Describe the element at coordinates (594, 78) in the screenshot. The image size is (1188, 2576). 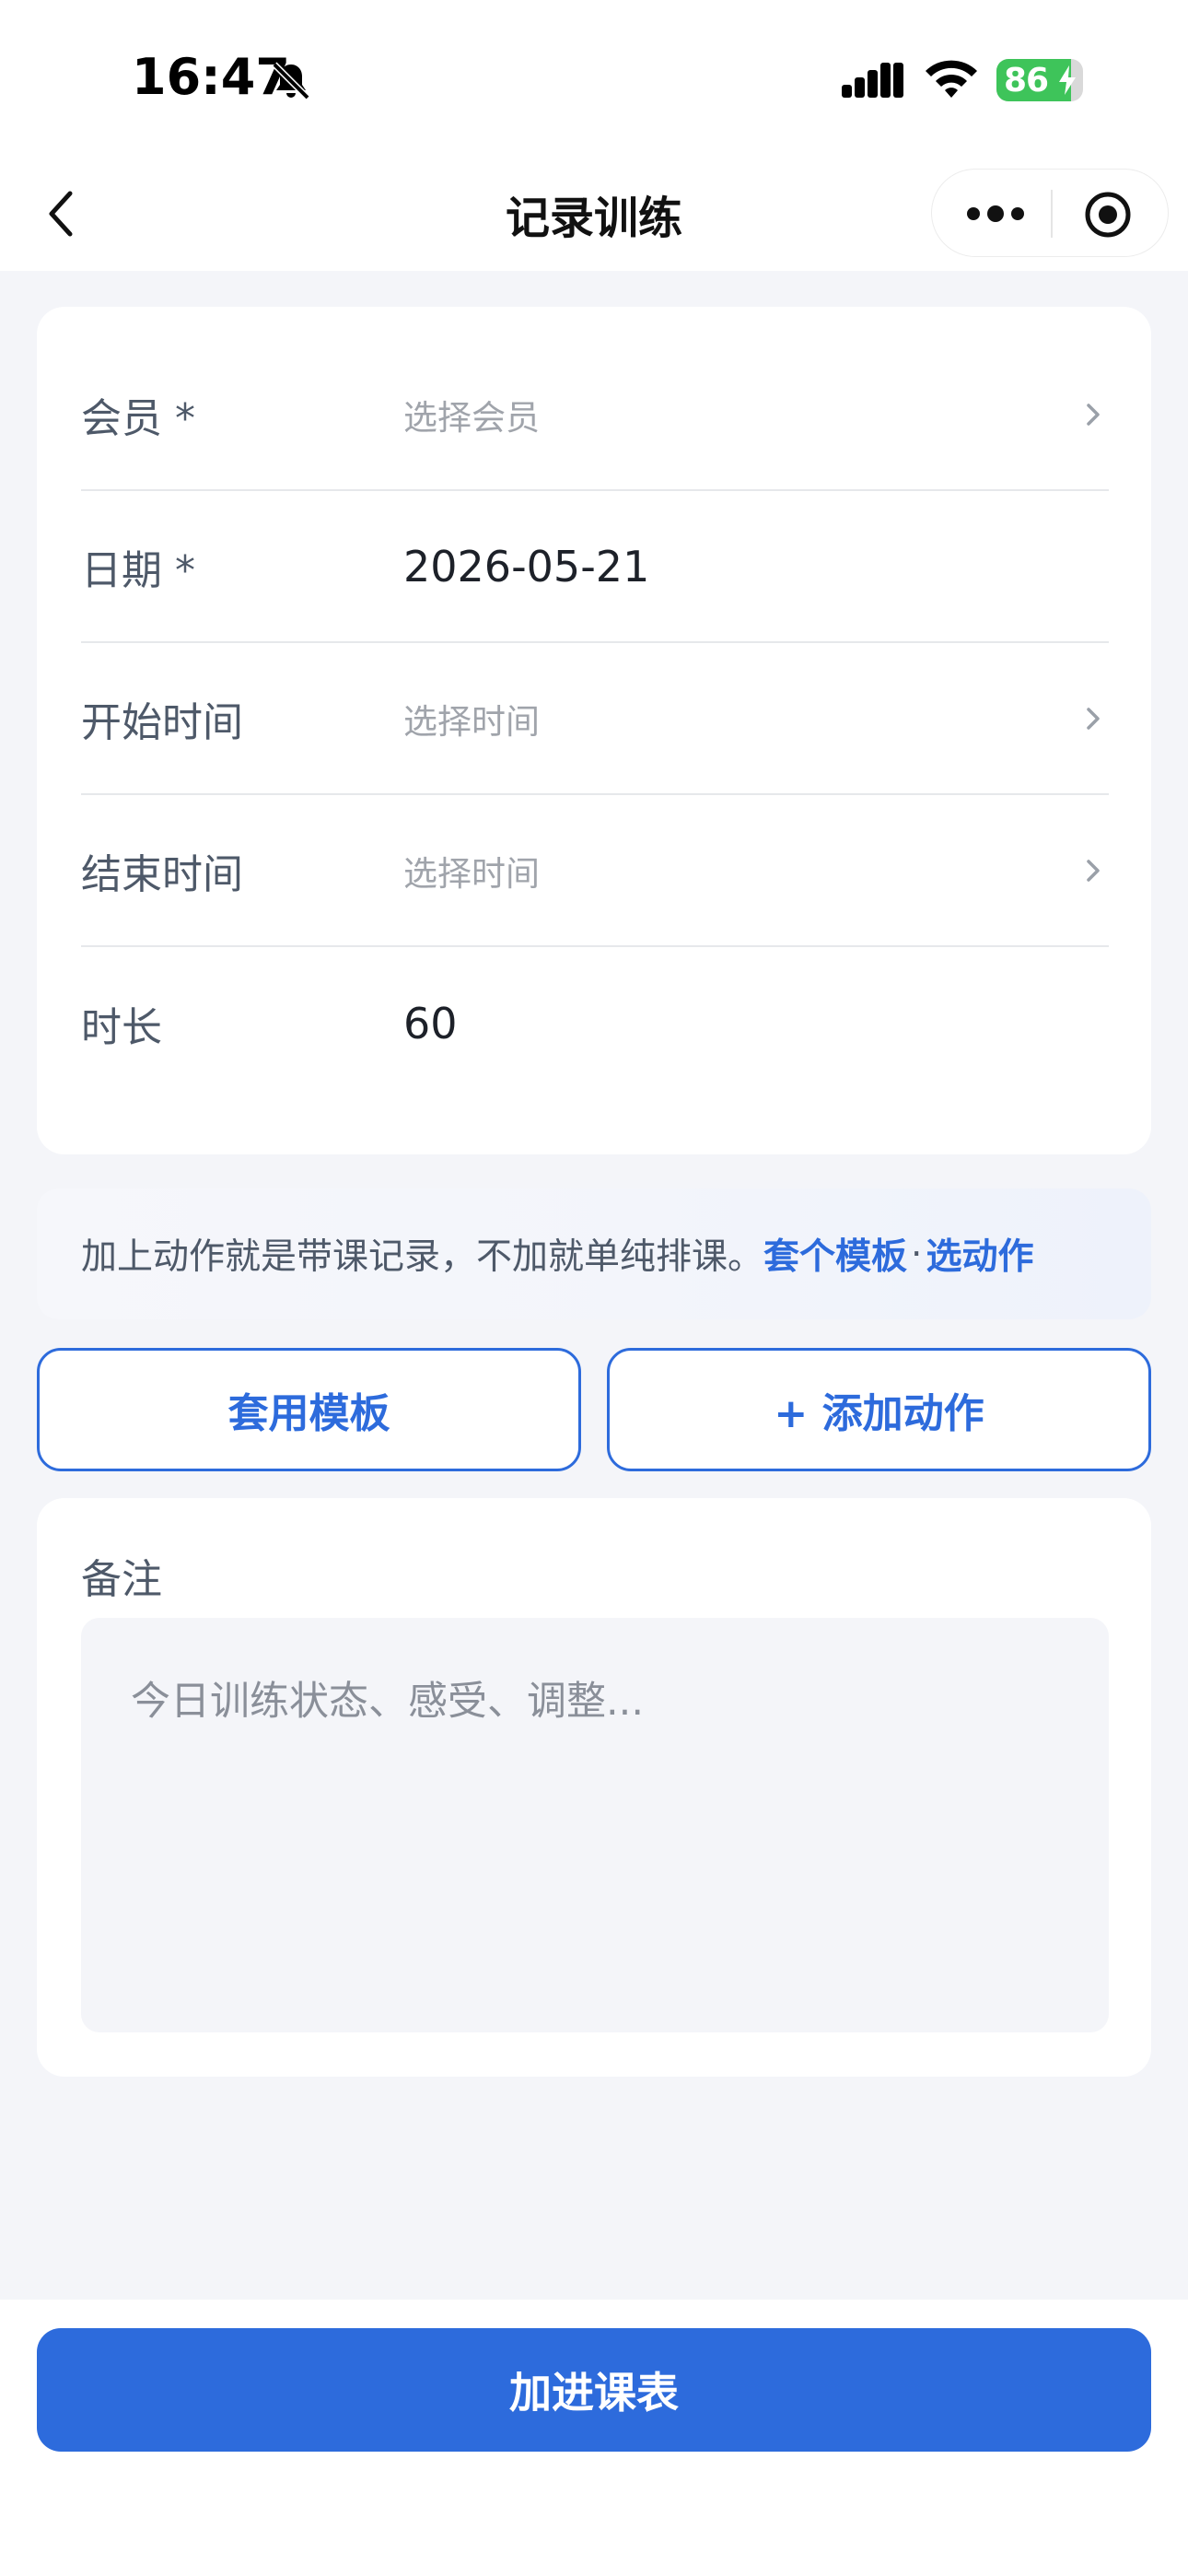
I see `status-bar: 16:47 86` at that location.